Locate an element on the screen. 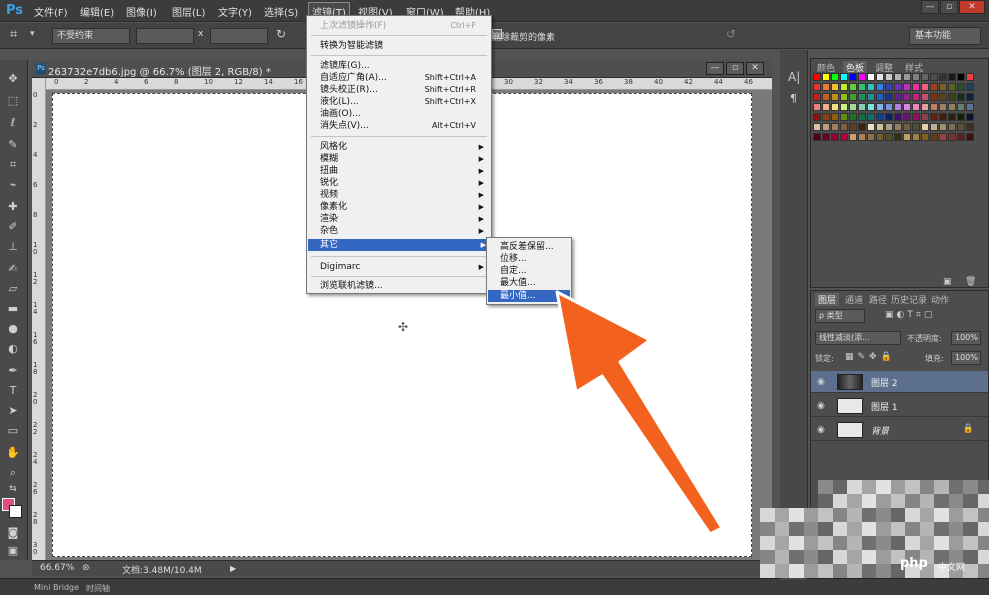 The width and height of the screenshot is (989, 595). marquee-tool-icon: ⬚ is located at coordinates (13, 101).